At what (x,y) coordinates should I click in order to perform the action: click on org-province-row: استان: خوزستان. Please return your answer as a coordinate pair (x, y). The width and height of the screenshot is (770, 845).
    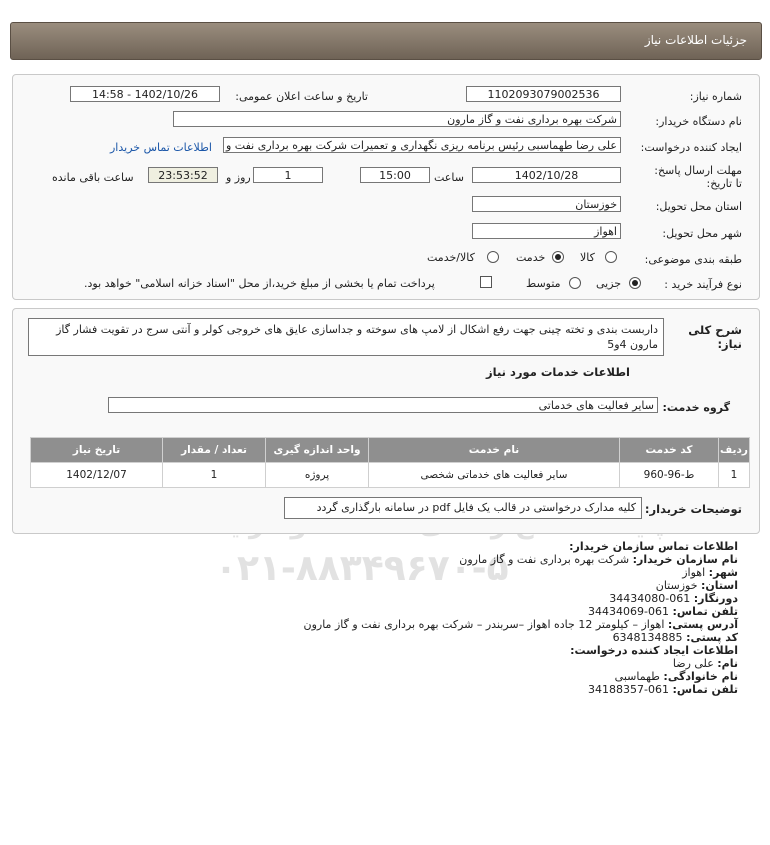
    Looking at the image, I should click on (697, 585).